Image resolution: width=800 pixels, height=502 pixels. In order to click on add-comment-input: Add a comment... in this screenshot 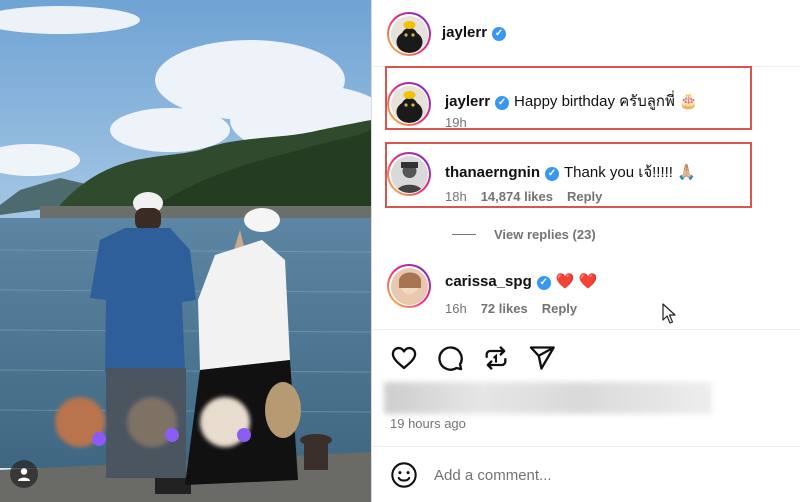, I will do `click(493, 475)`.